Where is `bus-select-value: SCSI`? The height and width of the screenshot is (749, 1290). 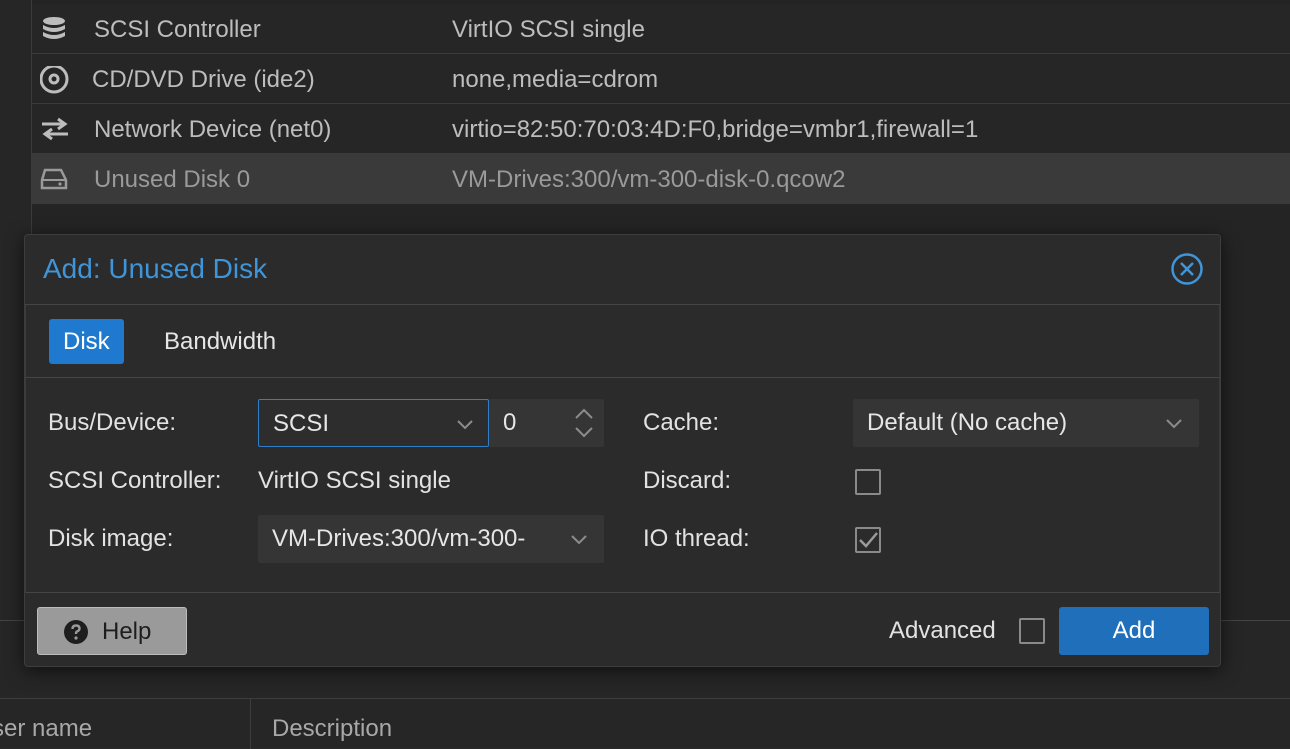
bus-select-value: SCSI is located at coordinates (301, 423).